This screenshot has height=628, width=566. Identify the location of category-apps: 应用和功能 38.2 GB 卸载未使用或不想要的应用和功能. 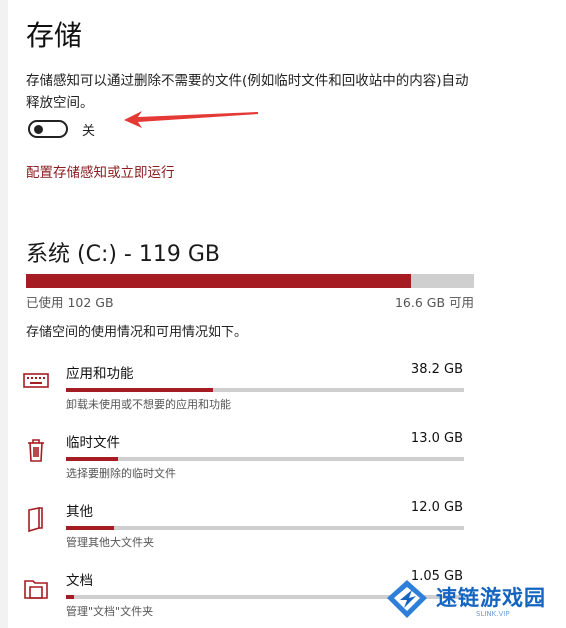
(244, 391).